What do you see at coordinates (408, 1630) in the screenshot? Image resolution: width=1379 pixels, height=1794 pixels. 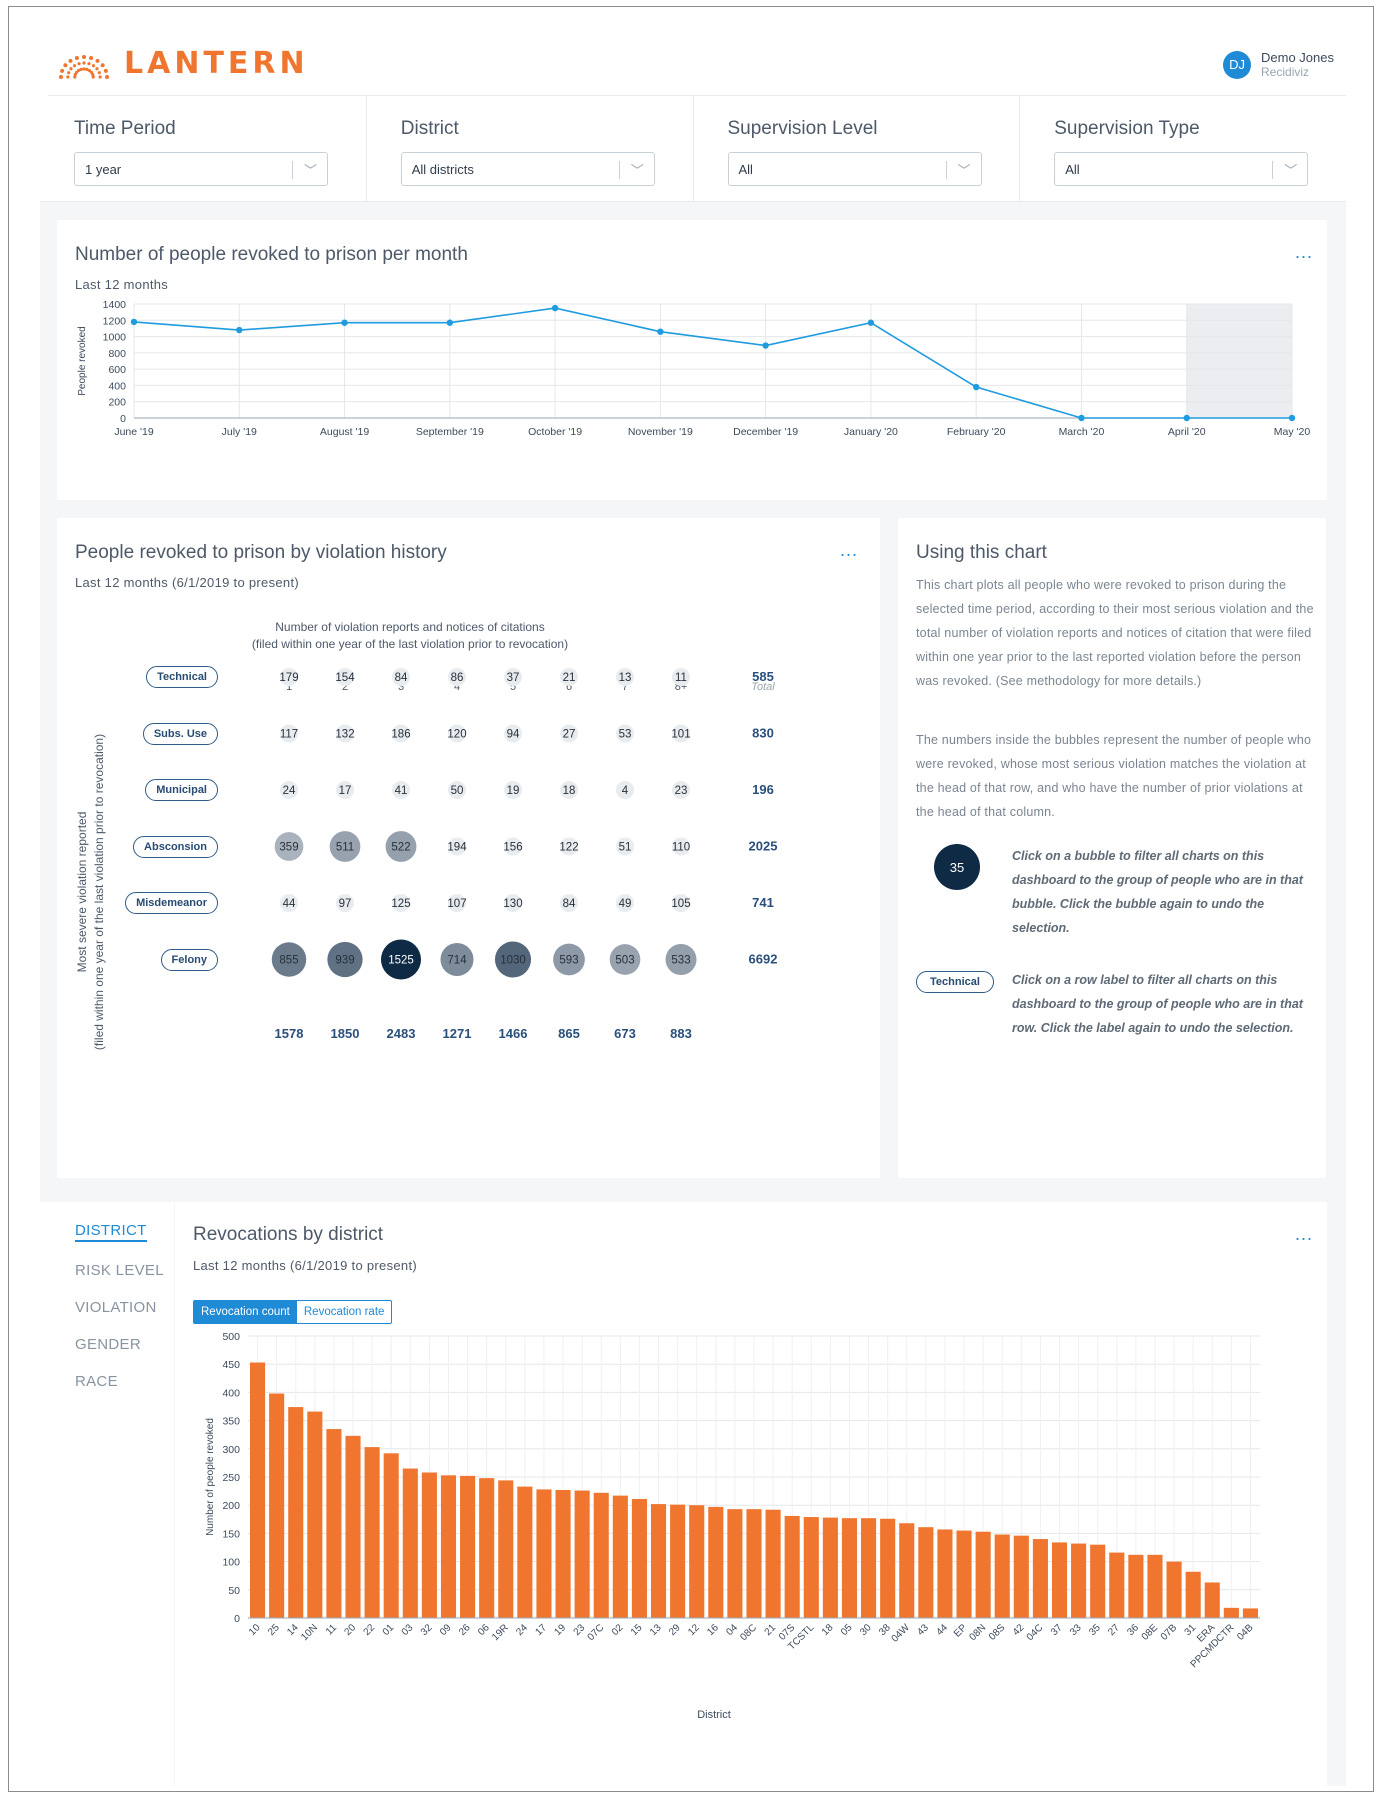 I see `x-tick-label: 03` at bounding box center [408, 1630].